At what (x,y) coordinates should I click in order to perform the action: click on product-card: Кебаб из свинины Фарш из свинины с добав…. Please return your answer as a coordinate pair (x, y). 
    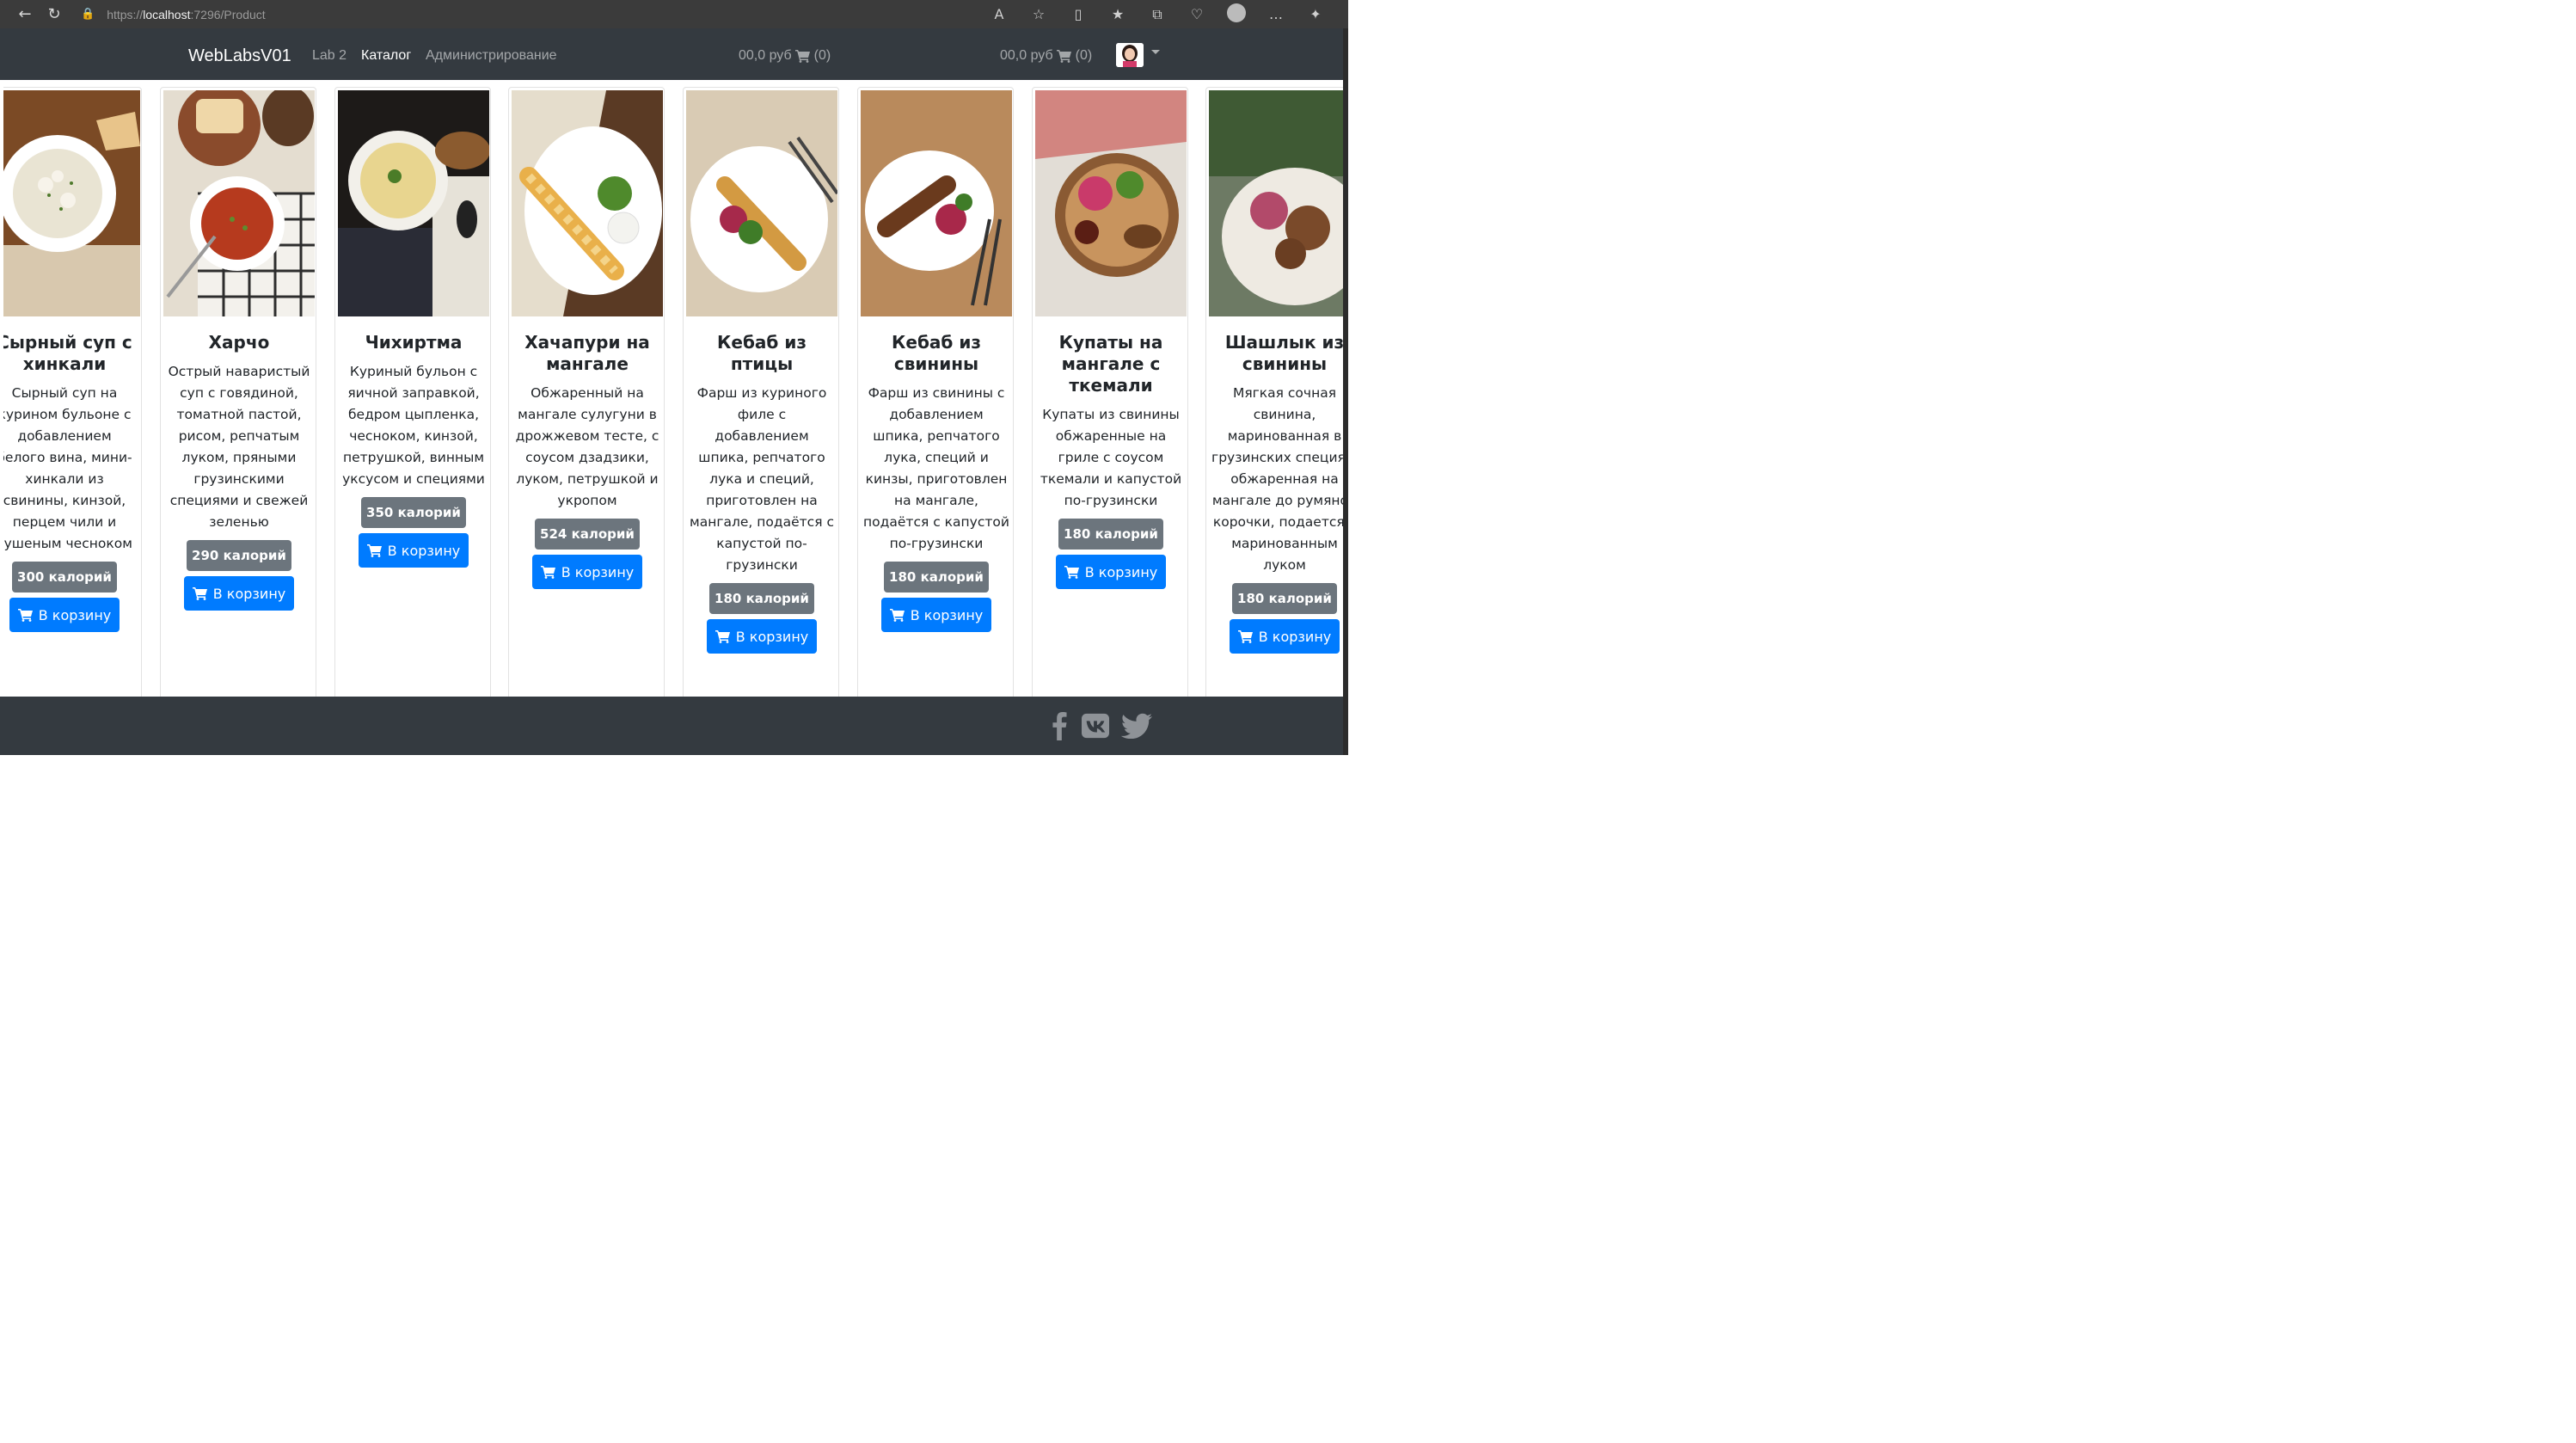
    Looking at the image, I should click on (935, 392).